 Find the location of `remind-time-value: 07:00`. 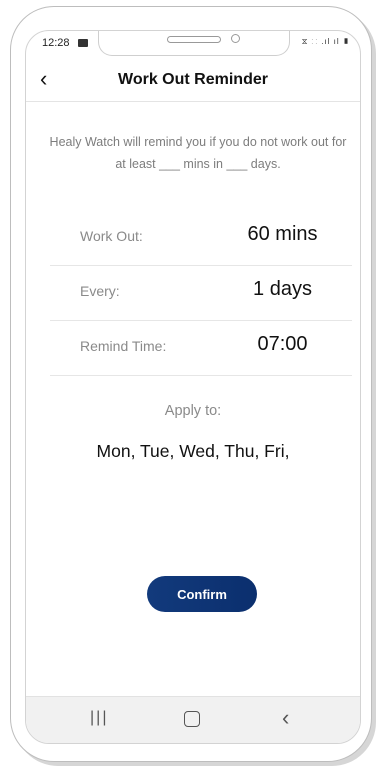

remind-time-value: 07:00 is located at coordinates (282, 344).